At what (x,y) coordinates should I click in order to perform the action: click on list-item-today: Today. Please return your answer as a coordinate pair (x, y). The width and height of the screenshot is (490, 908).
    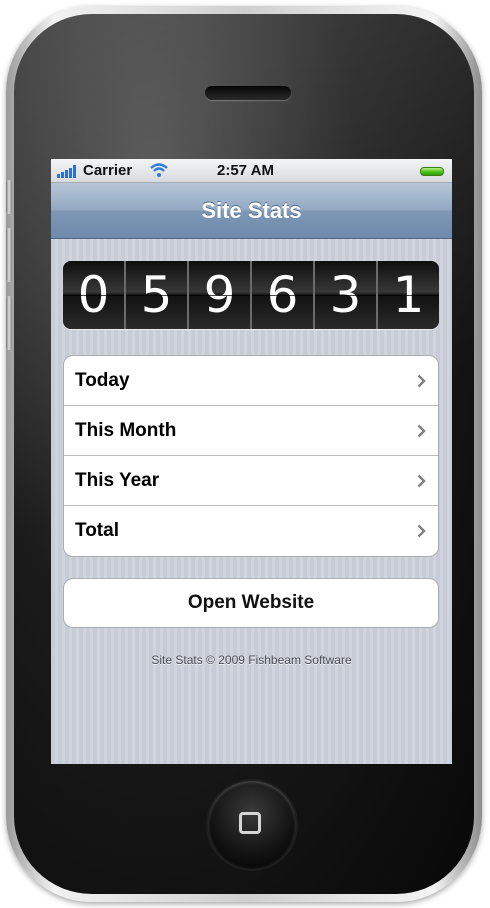
    Looking at the image, I should click on (251, 381).